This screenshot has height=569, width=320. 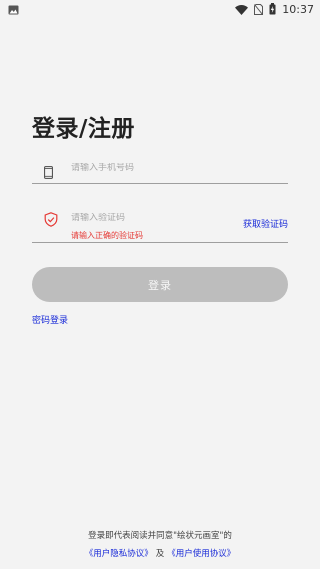 I want to click on password-login-link: 密码登录, so click(x=50, y=319).